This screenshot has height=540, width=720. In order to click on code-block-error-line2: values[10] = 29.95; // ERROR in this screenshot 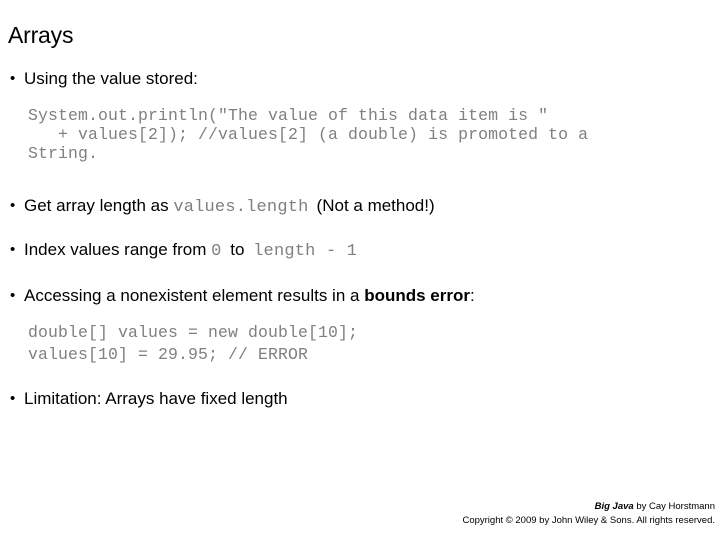, I will do `click(168, 354)`.